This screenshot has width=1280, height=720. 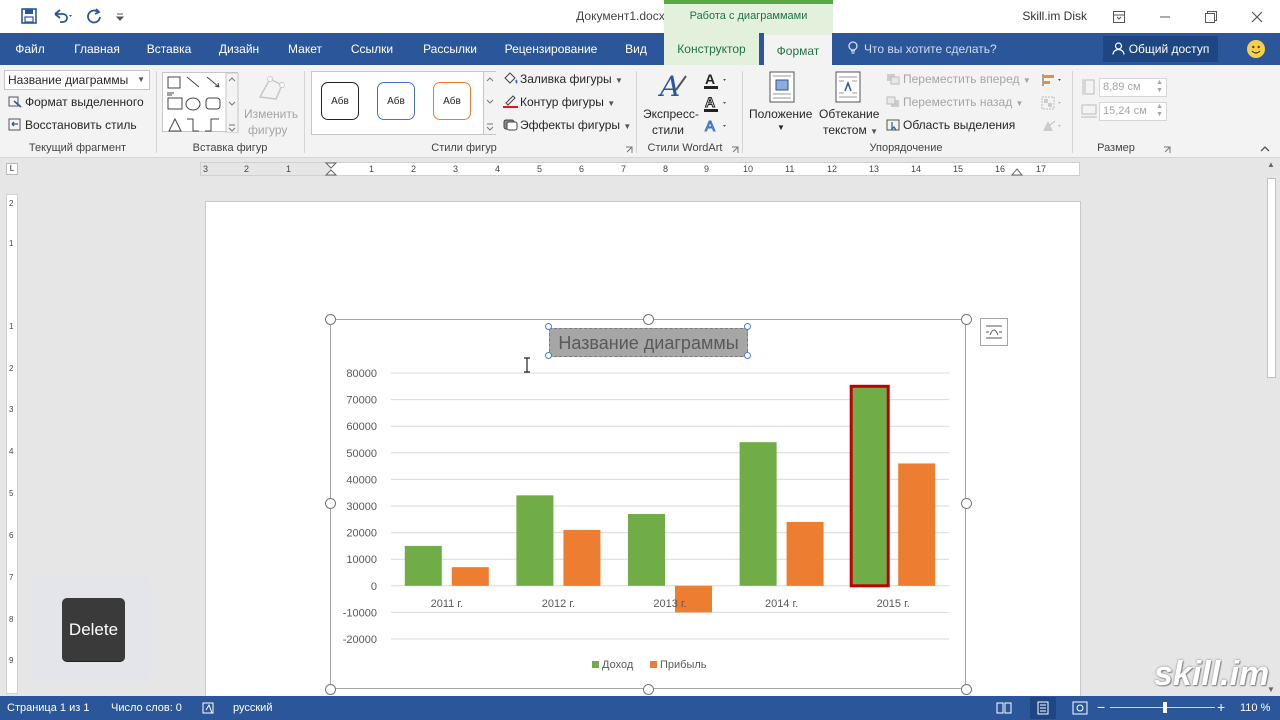 I want to click on tab-chart-format: Формат, so click(x=798, y=49).